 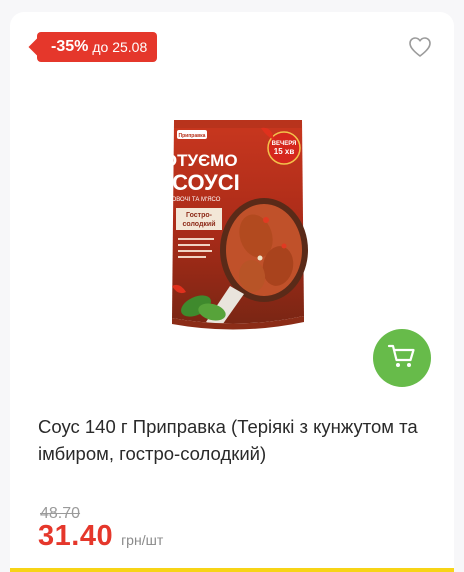 I want to click on package-flavor-2: солодкий, so click(x=198, y=224).